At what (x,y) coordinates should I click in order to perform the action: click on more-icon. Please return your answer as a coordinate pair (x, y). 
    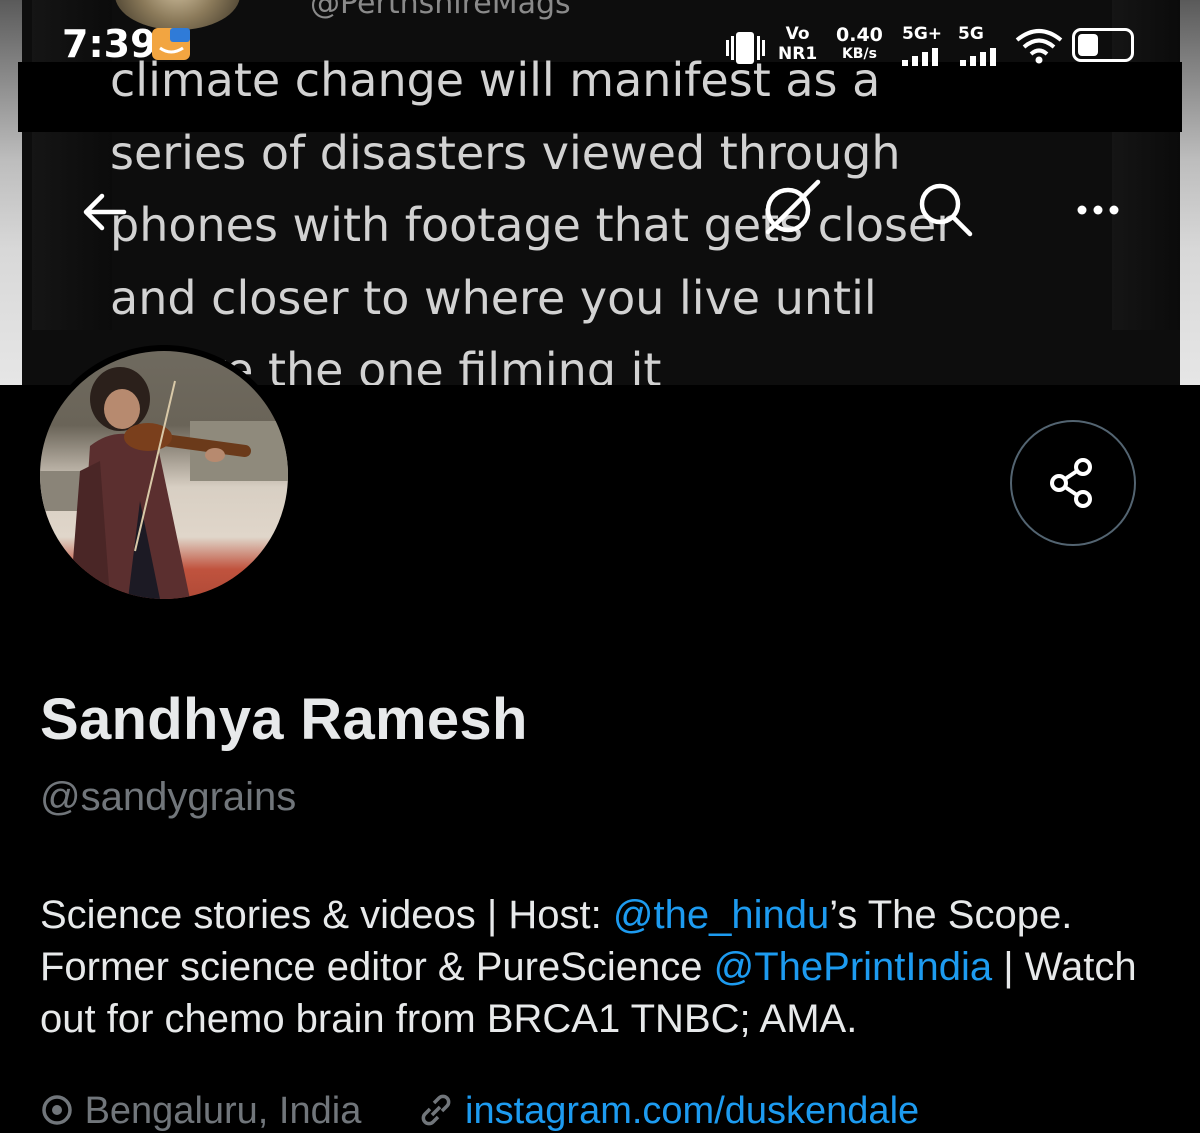
    Looking at the image, I should click on (1098, 210).